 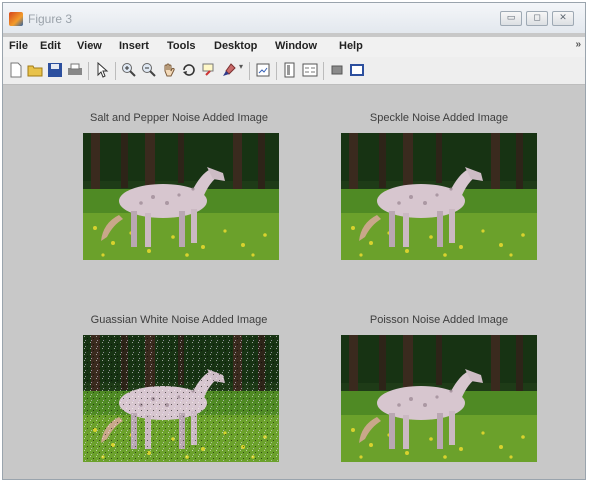 What do you see at coordinates (129, 72) in the screenshot?
I see `zoom-in-icon` at bounding box center [129, 72].